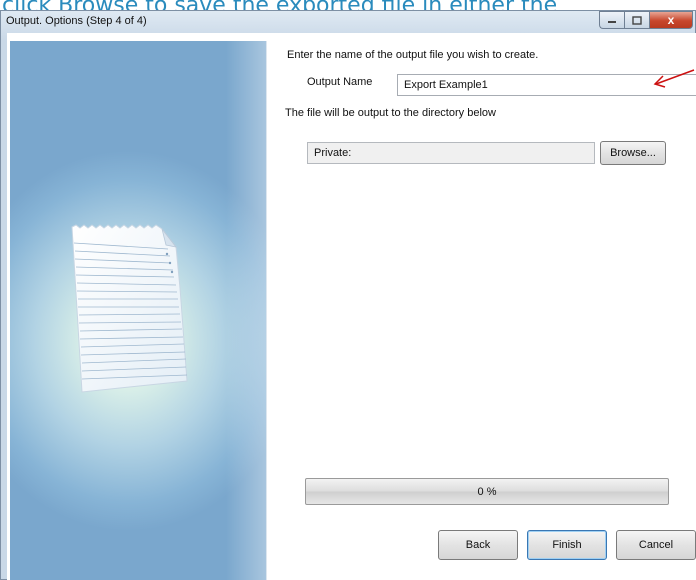 The image size is (696, 580). What do you see at coordinates (340, 82) in the screenshot?
I see `output-name-label: Output Name` at bounding box center [340, 82].